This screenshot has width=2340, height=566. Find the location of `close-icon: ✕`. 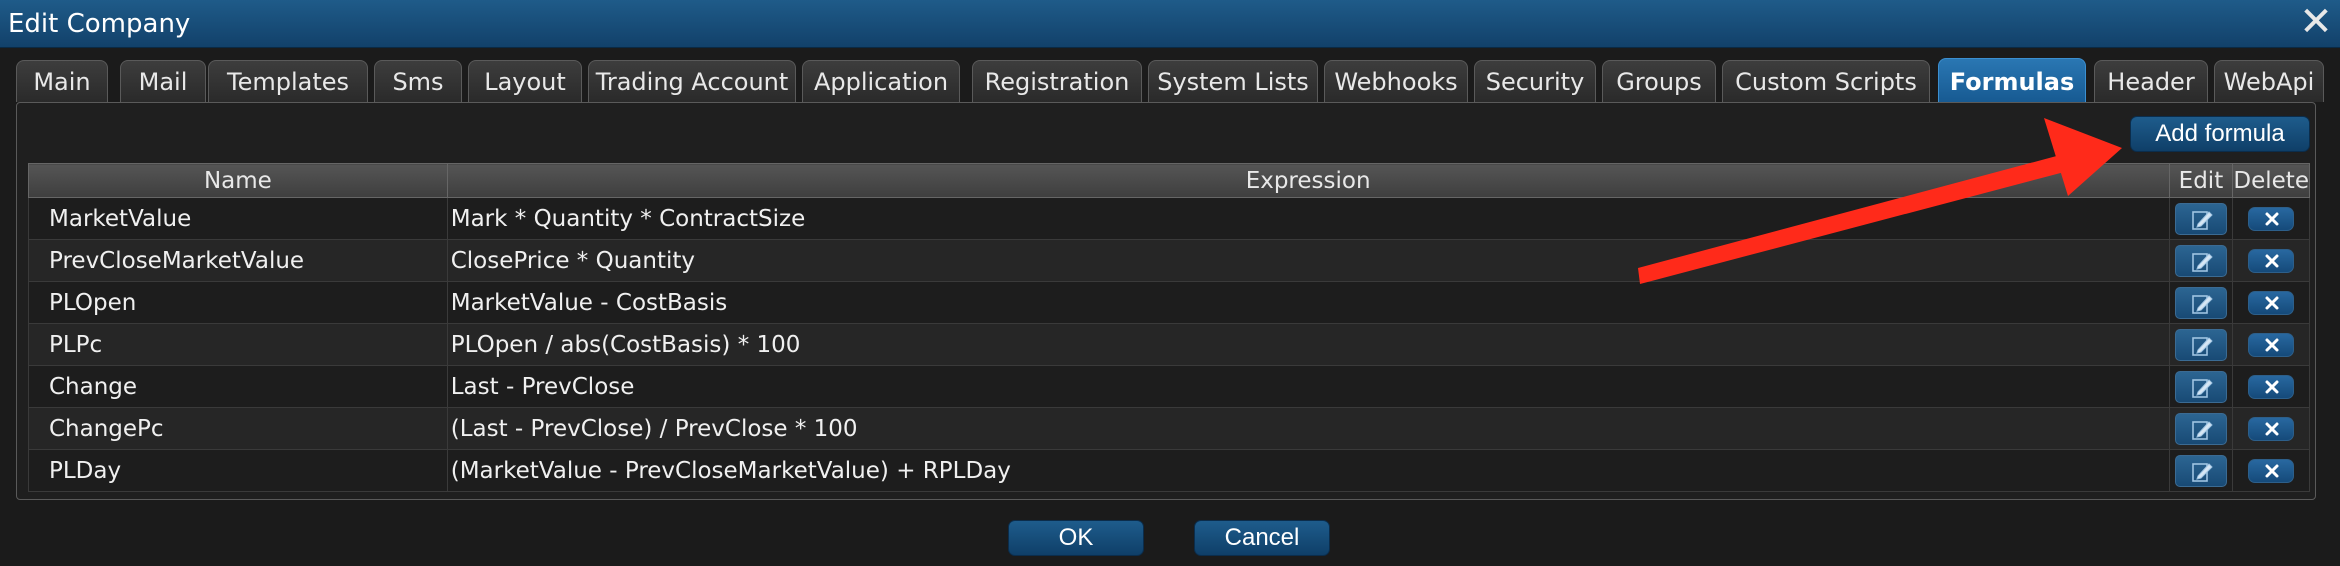

close-icon: ✕ is located at coordinates (2316, 23).